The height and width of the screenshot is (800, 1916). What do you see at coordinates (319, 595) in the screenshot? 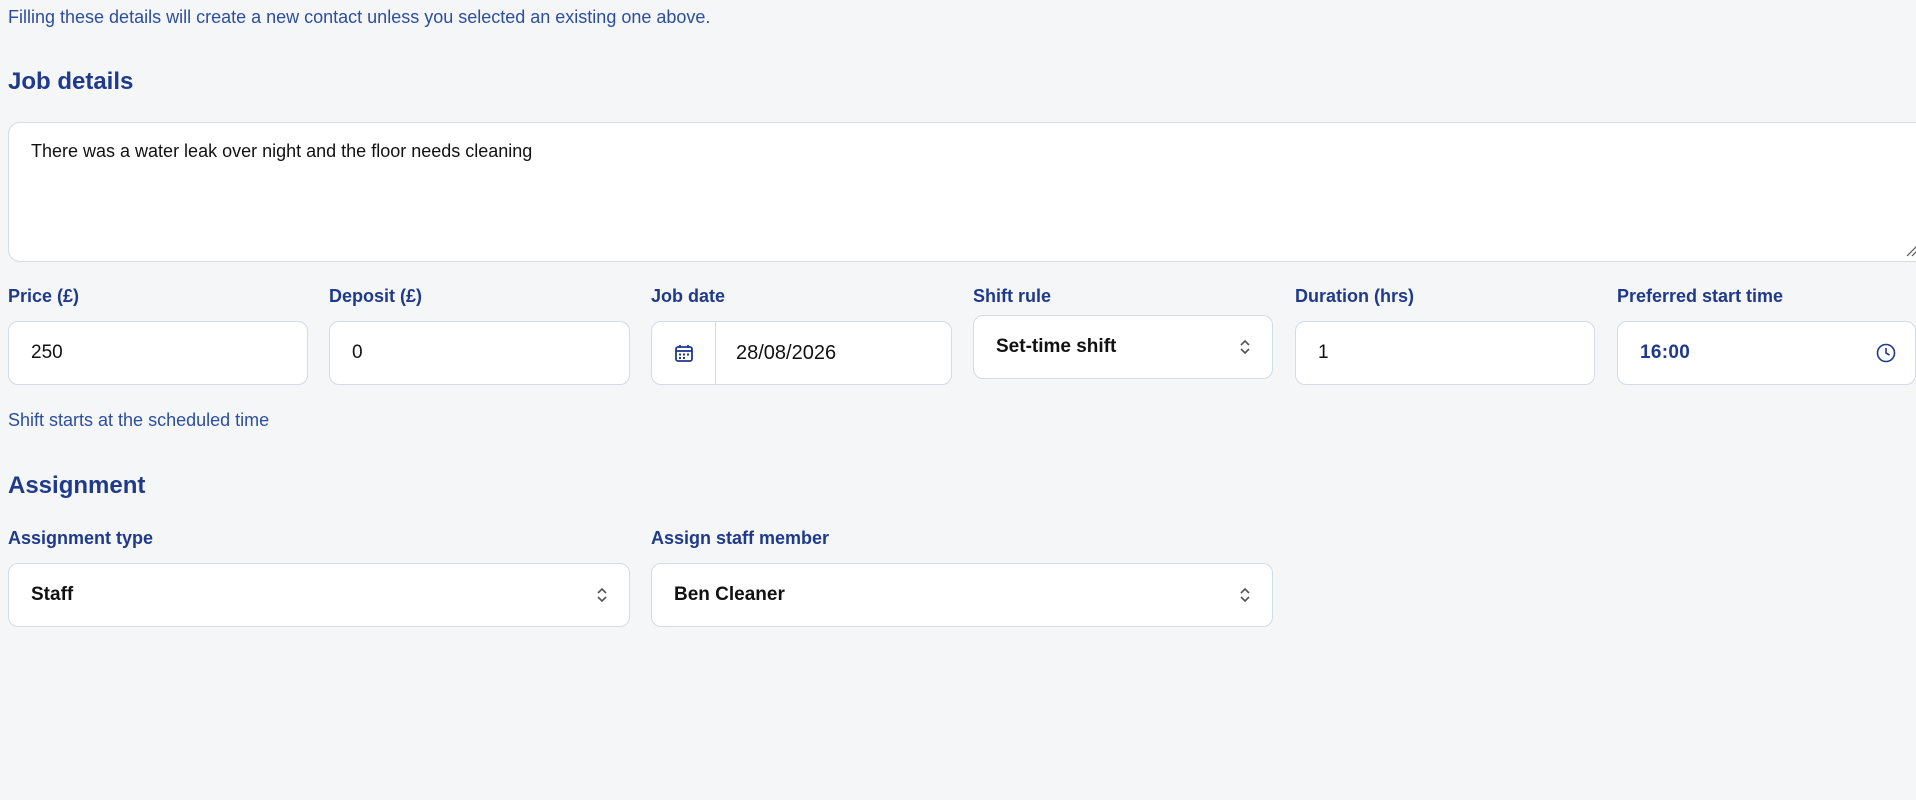
I see `assignment-type-select: Staff` at bounding box center [319, 595].